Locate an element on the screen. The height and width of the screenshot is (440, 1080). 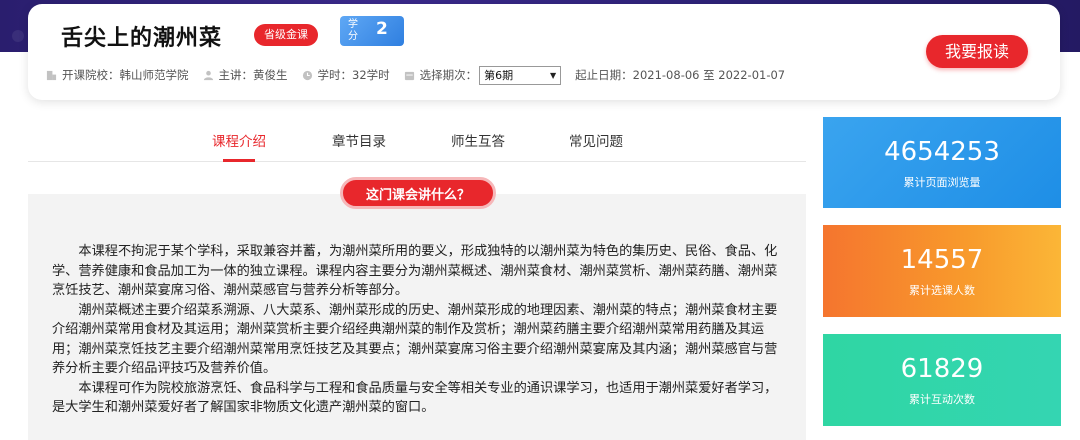
enroll-button: 我要报读 is located at coordinates (977, 51).